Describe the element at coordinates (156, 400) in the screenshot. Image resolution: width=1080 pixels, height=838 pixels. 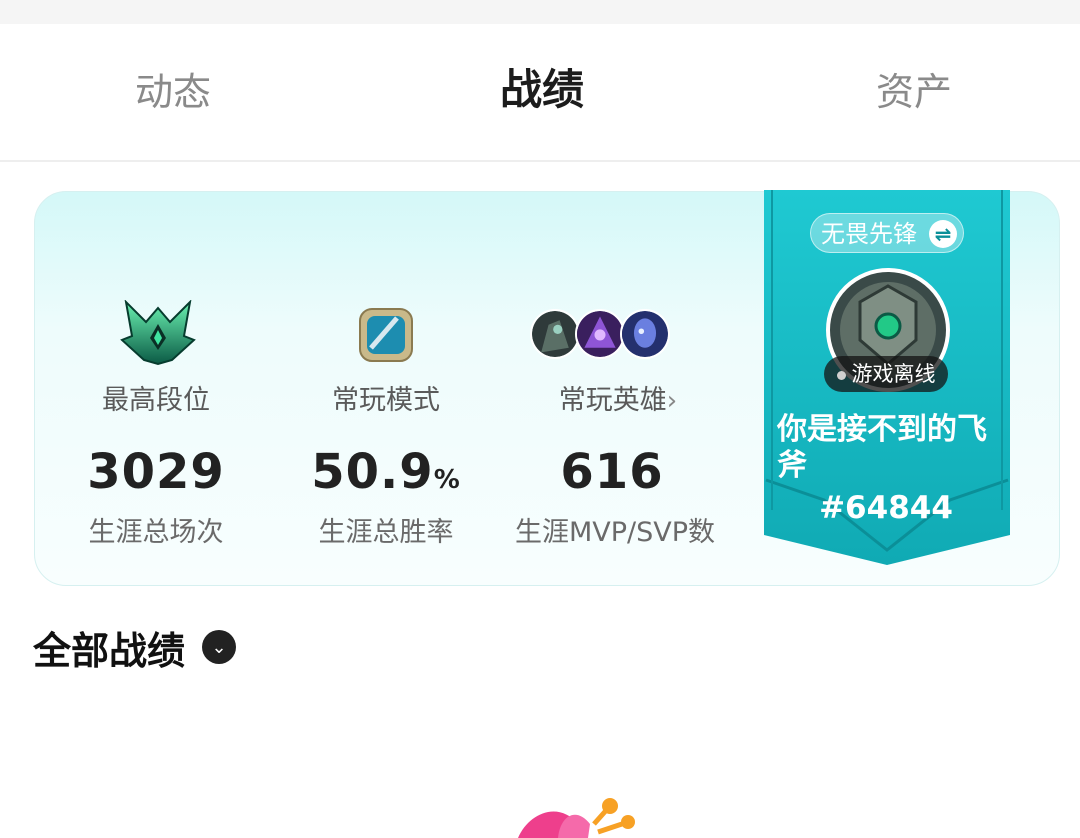
I see `highest-rank-label: 最高段位` at that location.